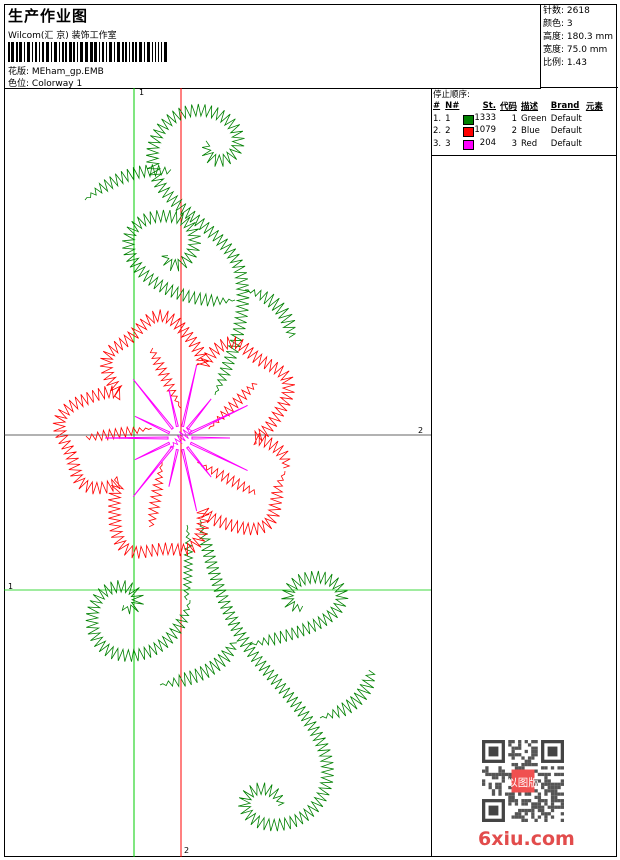  What do you see at coordinates (485, 117) in the screenshot?
I see `stitch-count: 1333` at bounding box center [485, 117].